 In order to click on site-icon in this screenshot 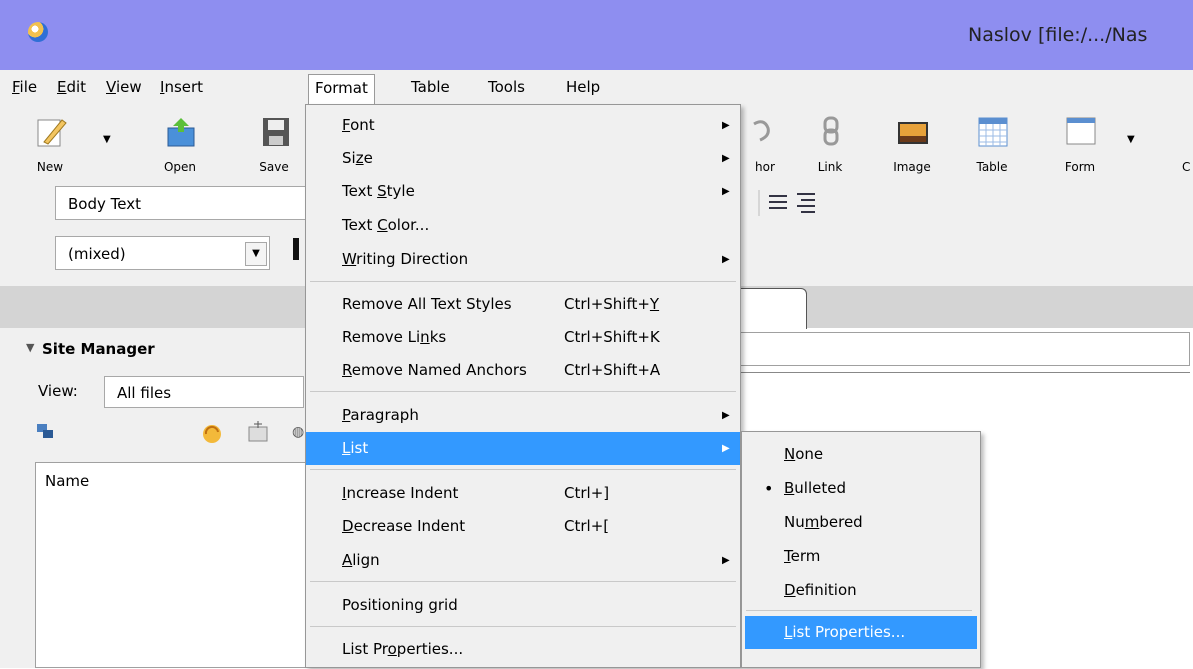, I will do `click(45, 432)`.